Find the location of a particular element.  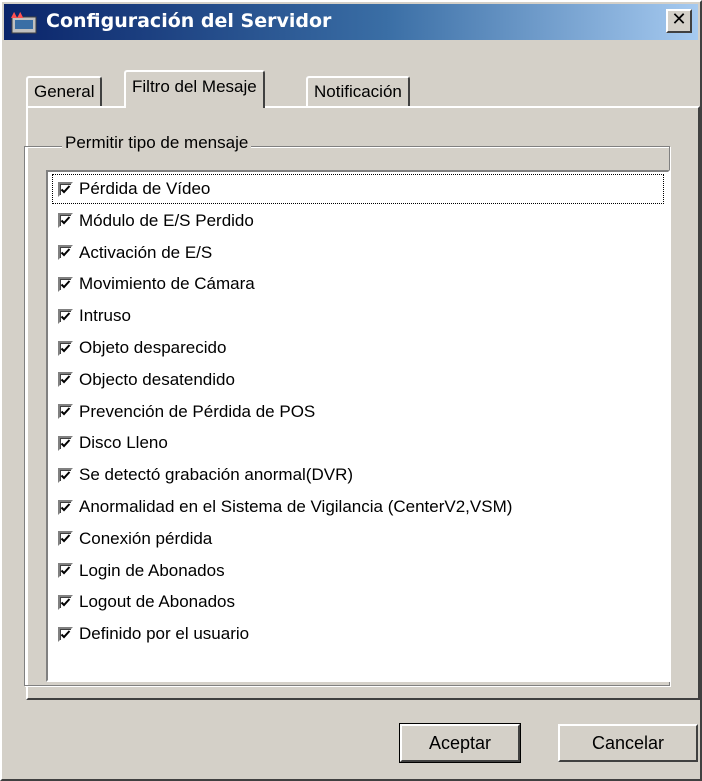

message-type-label: Pérdida de Vídeo is located at coordinates (145, 188).